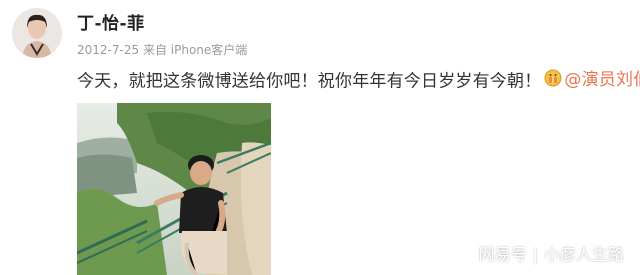  What do you see at coordinates (583, 254) in the screenshot?
I see `watermark-account: 小彦人生路` at bounding box center [583, 254].